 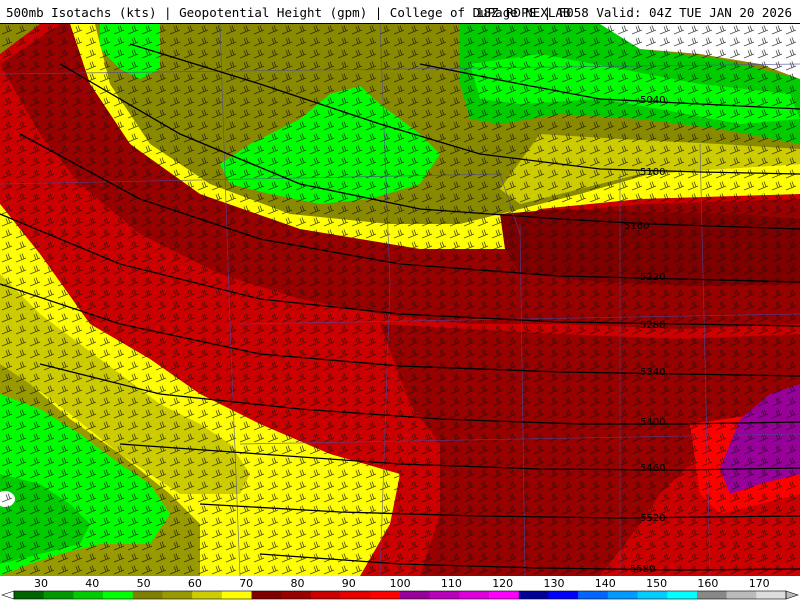 I want to click on isotach-colorbar: 30 40 50 60 70 80 90 100 110 120 130 140 150 160 170, so click(x=400, y=588).